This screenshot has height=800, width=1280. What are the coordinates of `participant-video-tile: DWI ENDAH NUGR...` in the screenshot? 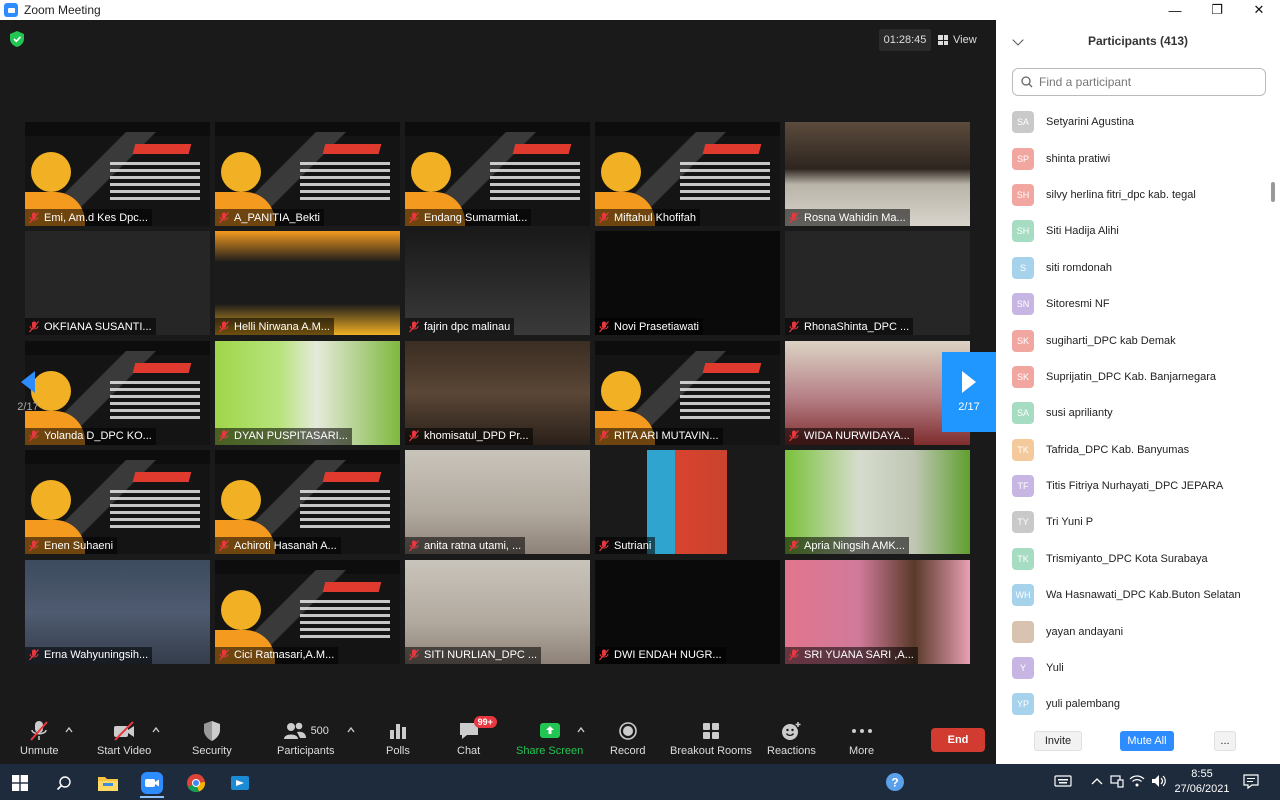 It's located at (687, 611).